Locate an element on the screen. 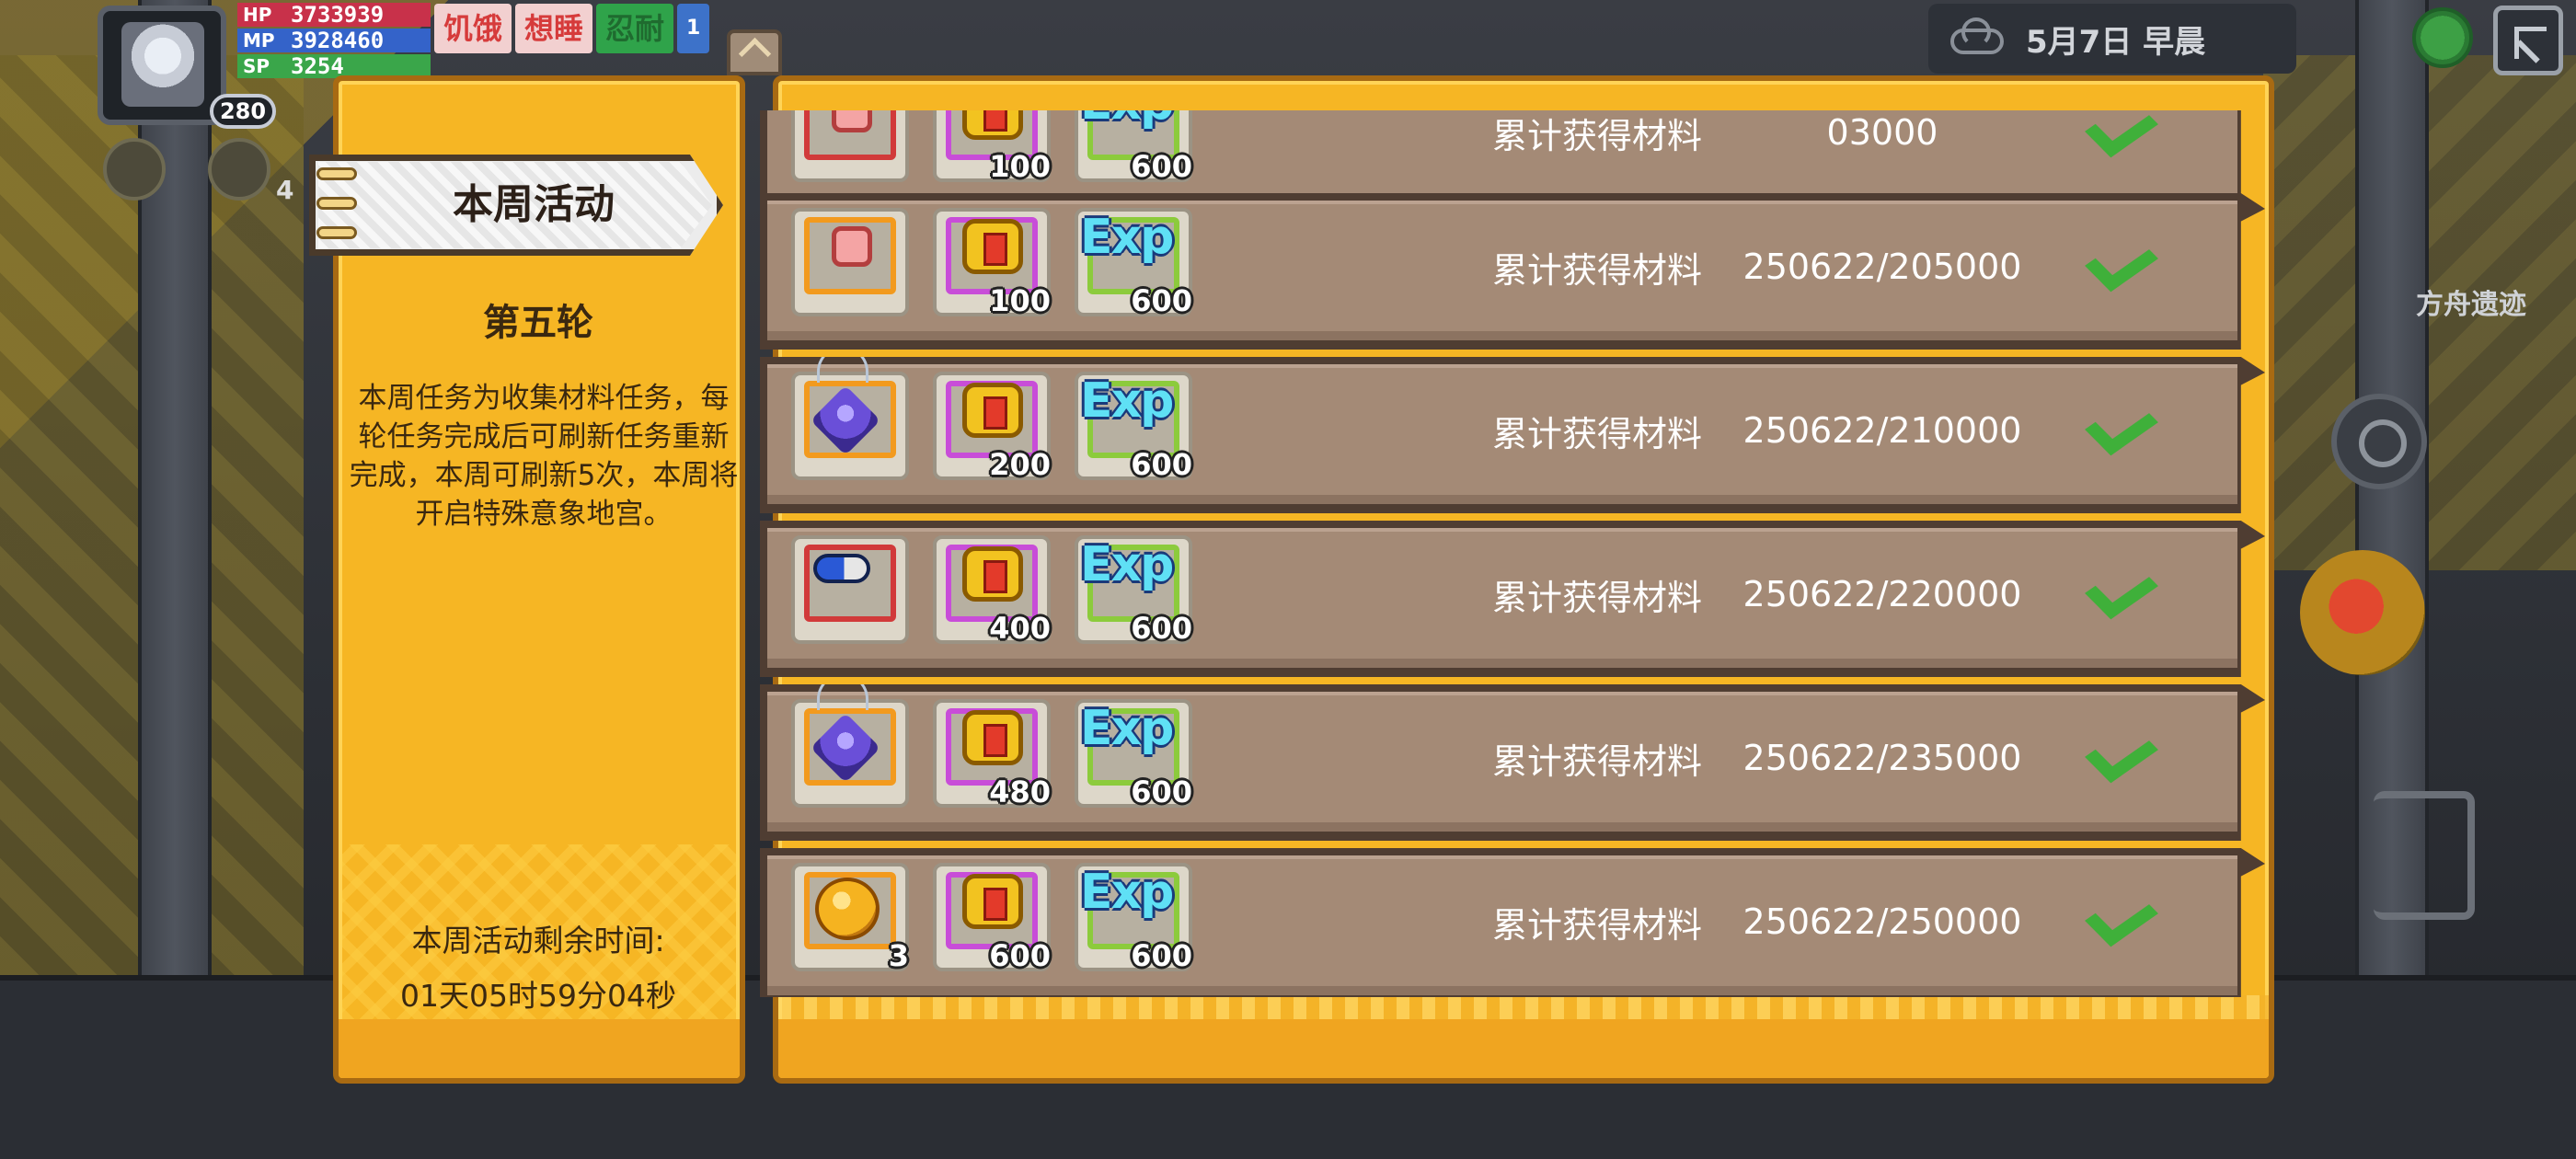  task-row: 3 600 Exp 600 累计获得材料 250622/2 50000 is located at coordinates (1512, 922).